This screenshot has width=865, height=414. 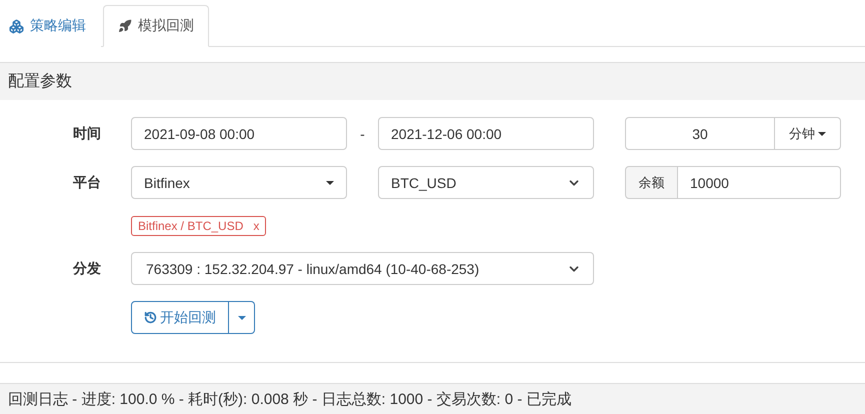 I want to click on balance-field: 10000, so click(x=759, y=182).